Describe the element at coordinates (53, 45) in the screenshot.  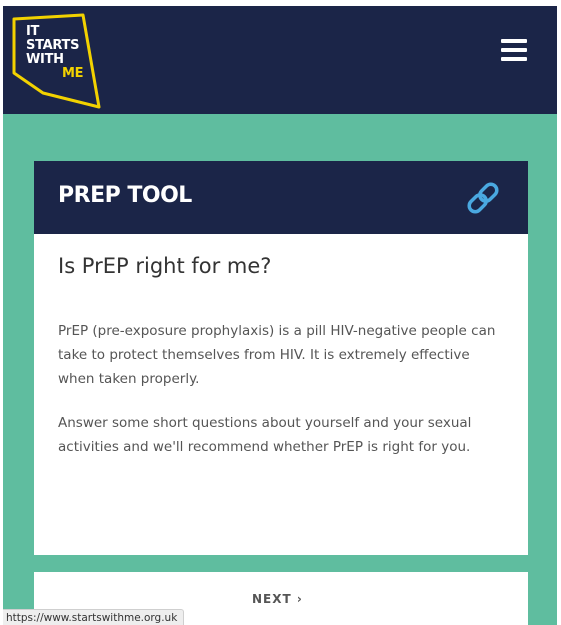
I see `logo-line-2: STARTS` at that location.